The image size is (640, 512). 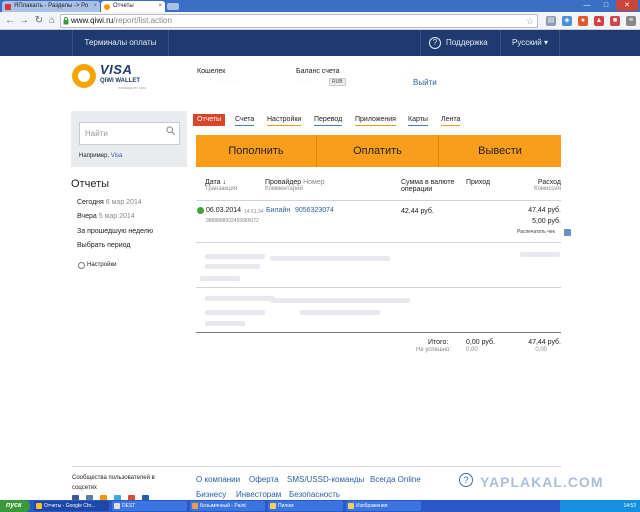 I want to click on footer-link-business: Бизнесу, so click(x=211, y=494).